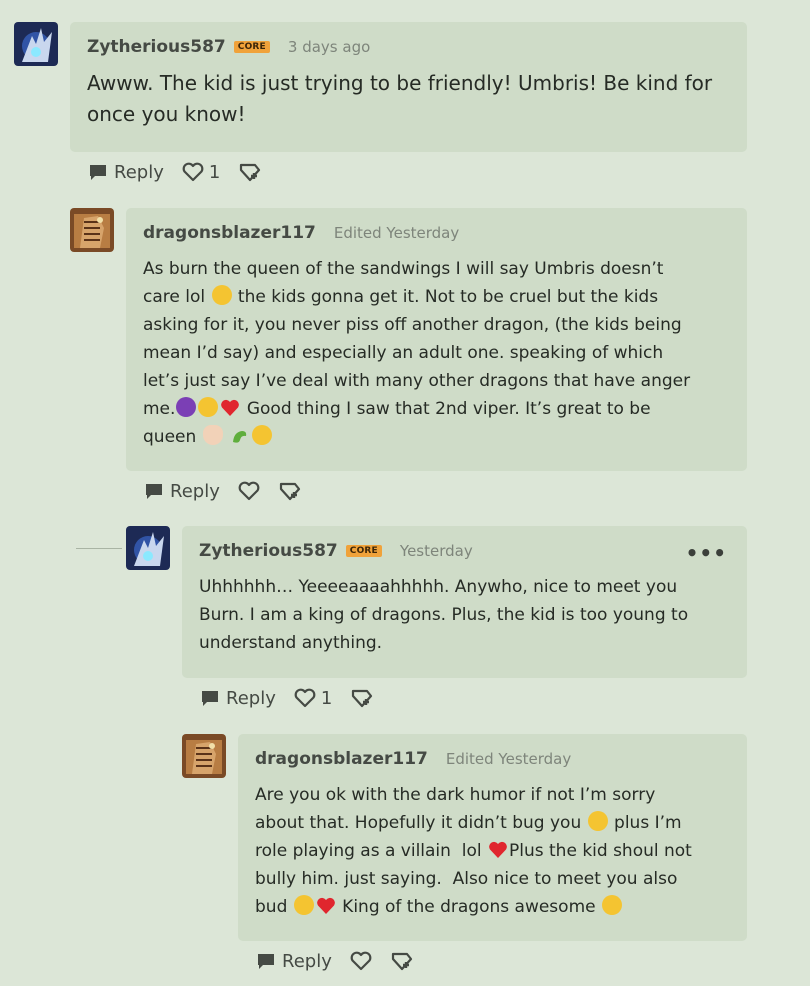  I want to click on comment-actions: Reply, so click(344, 961).